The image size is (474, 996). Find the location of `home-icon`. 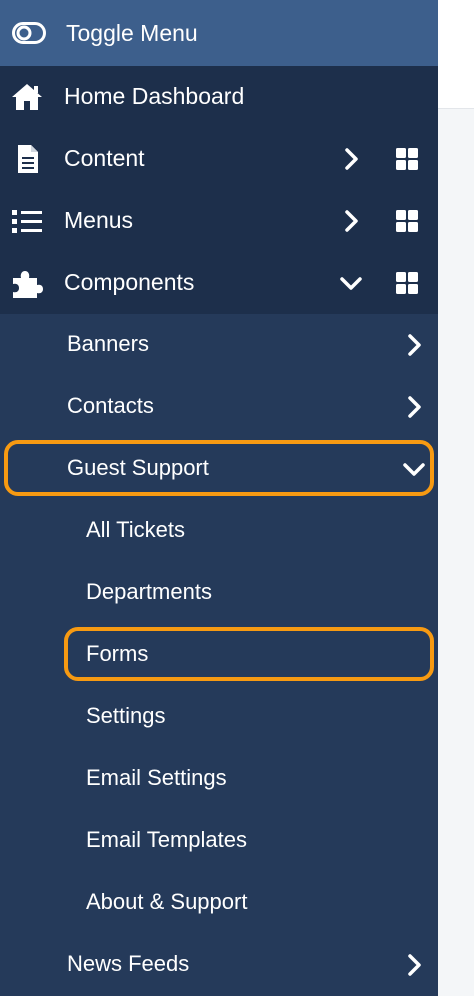

home-icon is located at coordinates (27, 97).